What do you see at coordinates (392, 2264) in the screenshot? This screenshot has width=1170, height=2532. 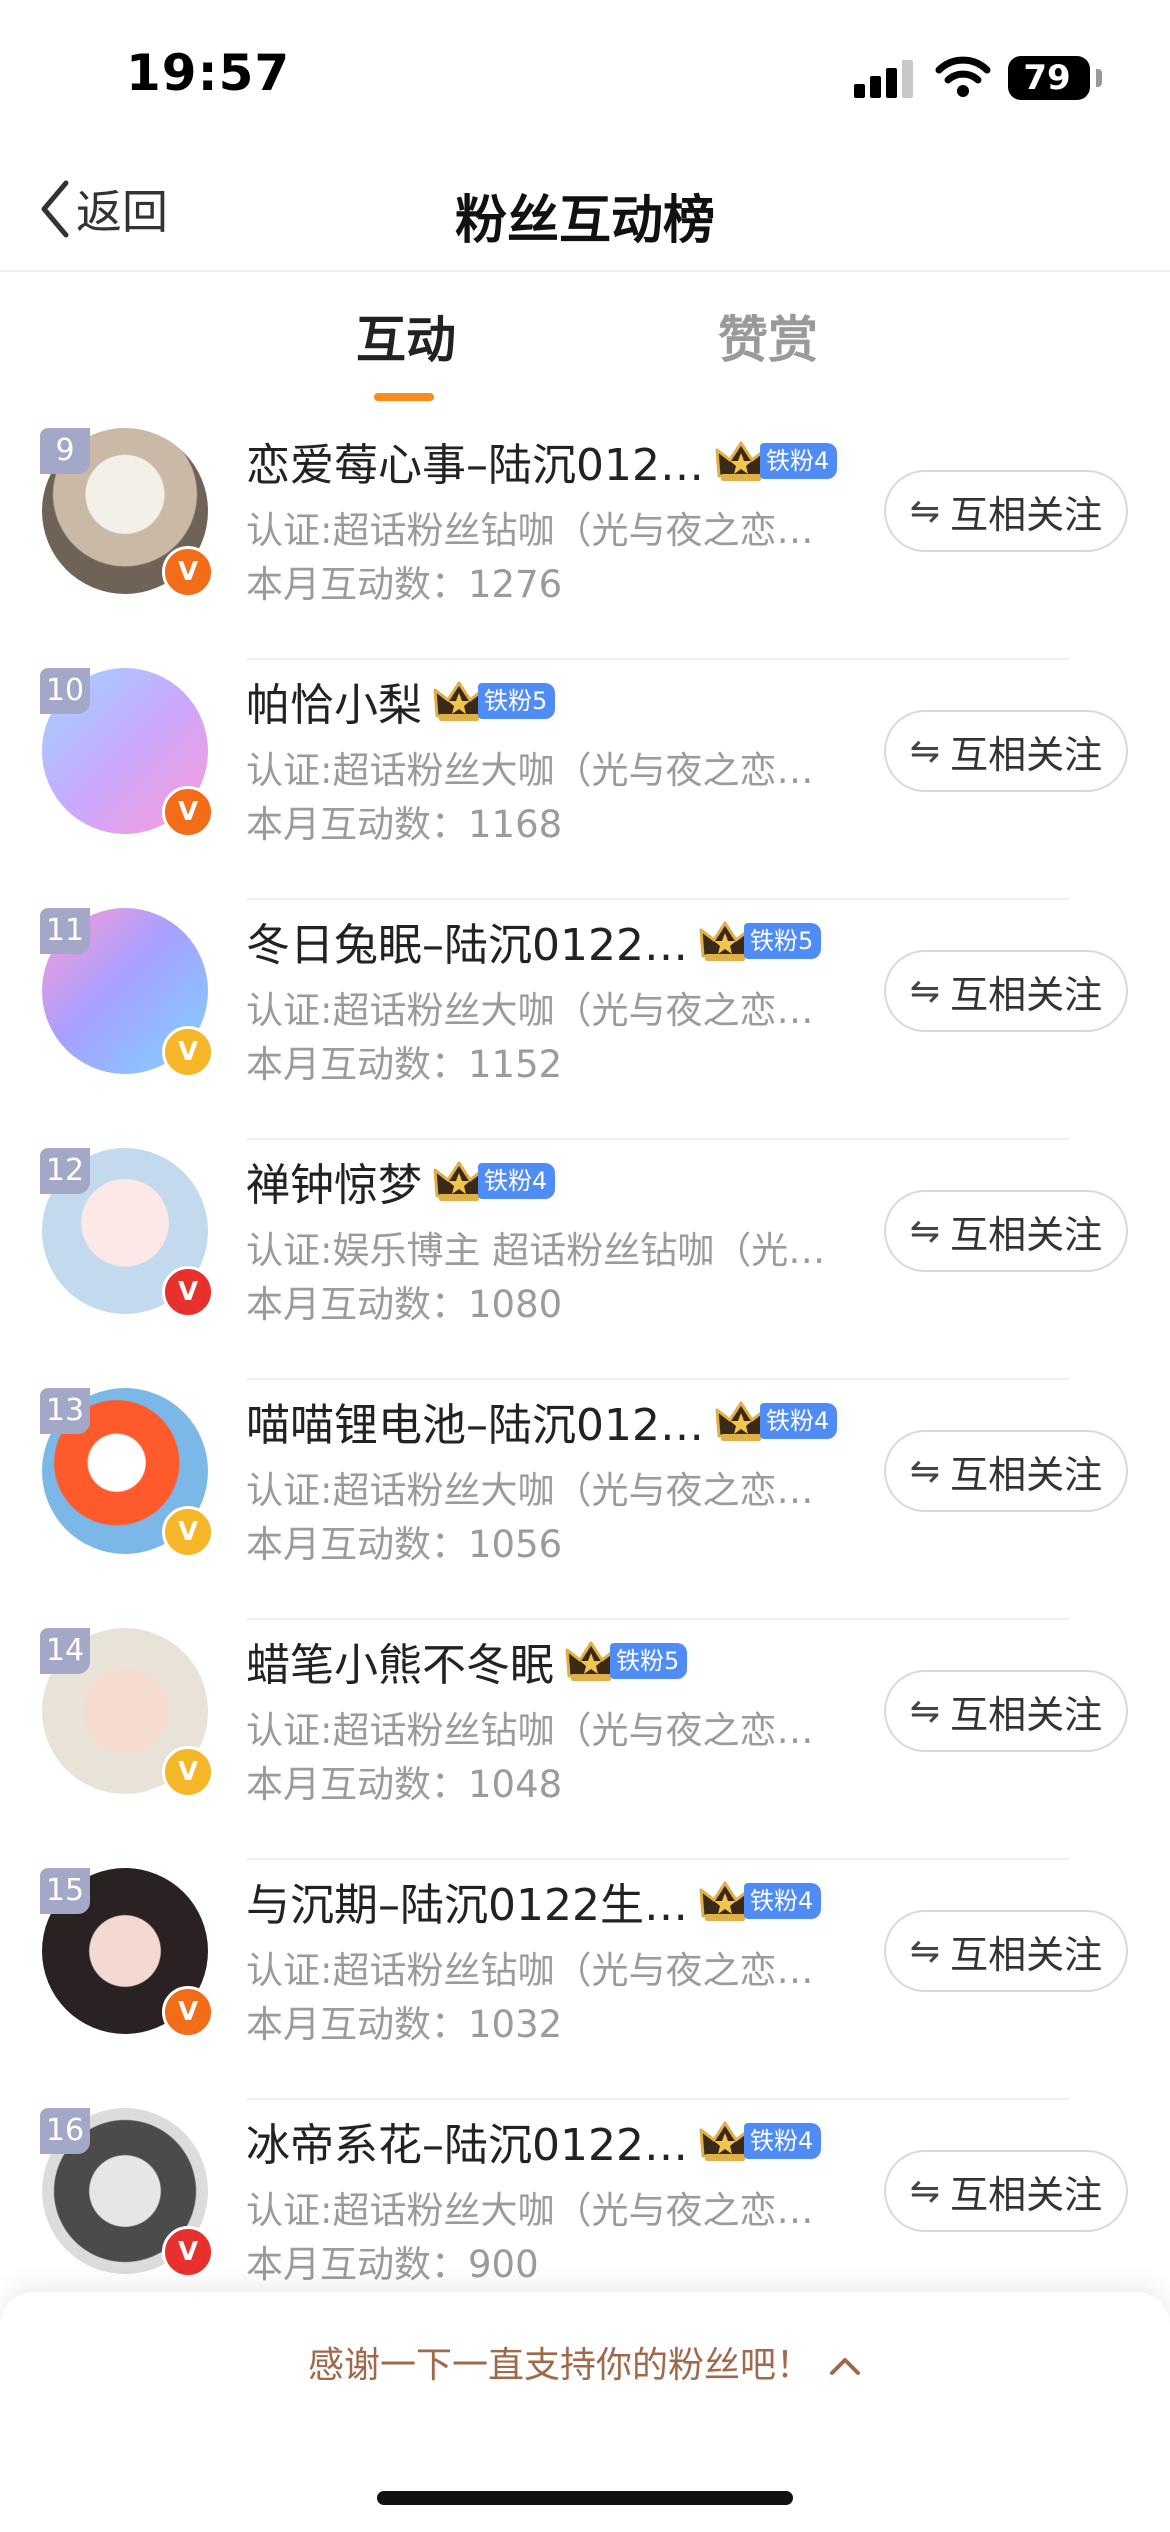 I see `monthly-interaction-count: 本月互动数：900` at bounding box center [392, 2264].